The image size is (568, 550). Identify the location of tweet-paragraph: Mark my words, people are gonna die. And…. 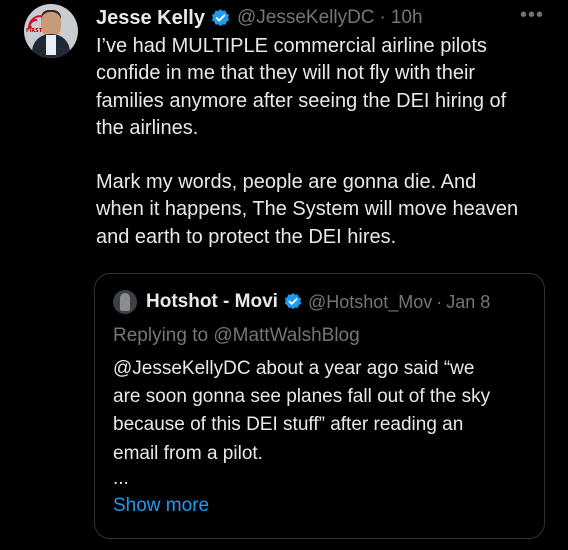
(307, 209).